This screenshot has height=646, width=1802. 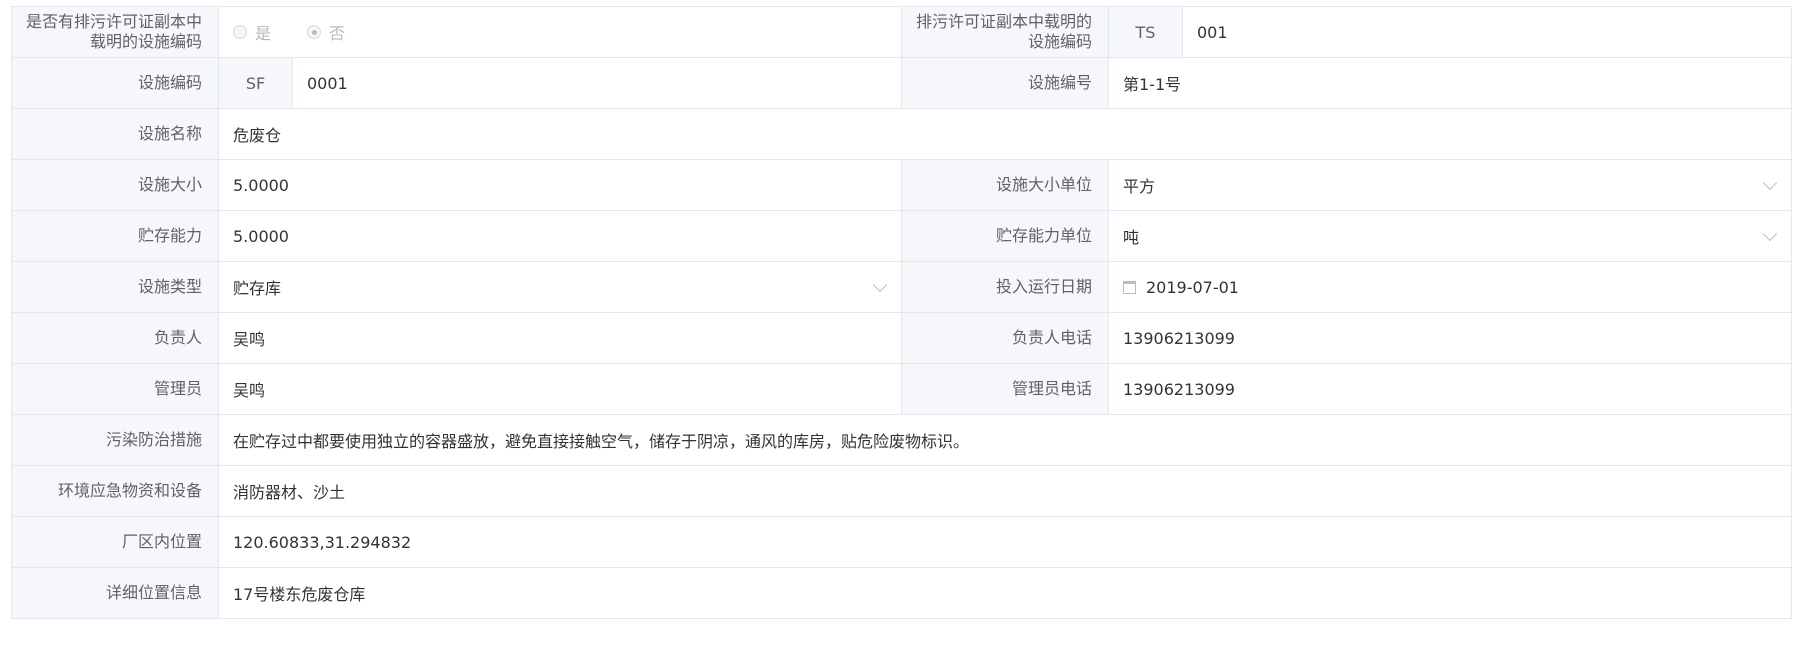 I want to click on size-unit-label: 设施大小单位, so click(x=1005, y=185).